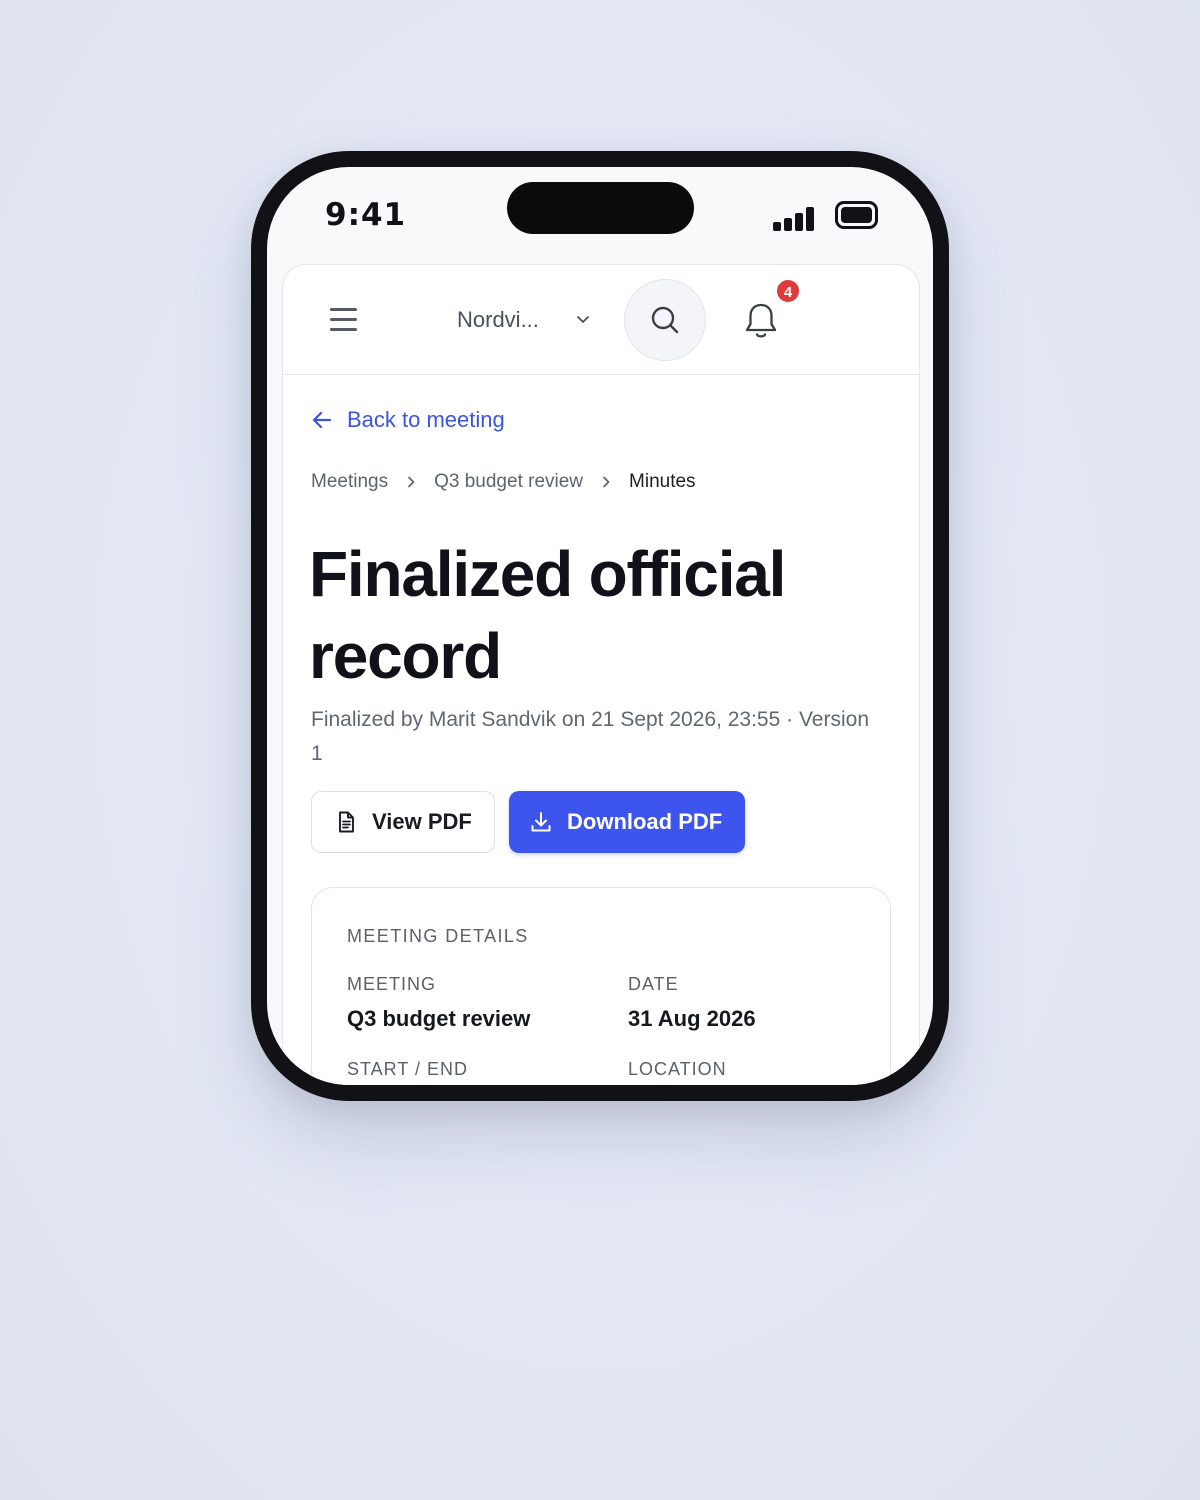 The width and height of the screenshot is (1200, 1500). I want to click on breadcrumb-item-current: Minutes, so click(662, 481).